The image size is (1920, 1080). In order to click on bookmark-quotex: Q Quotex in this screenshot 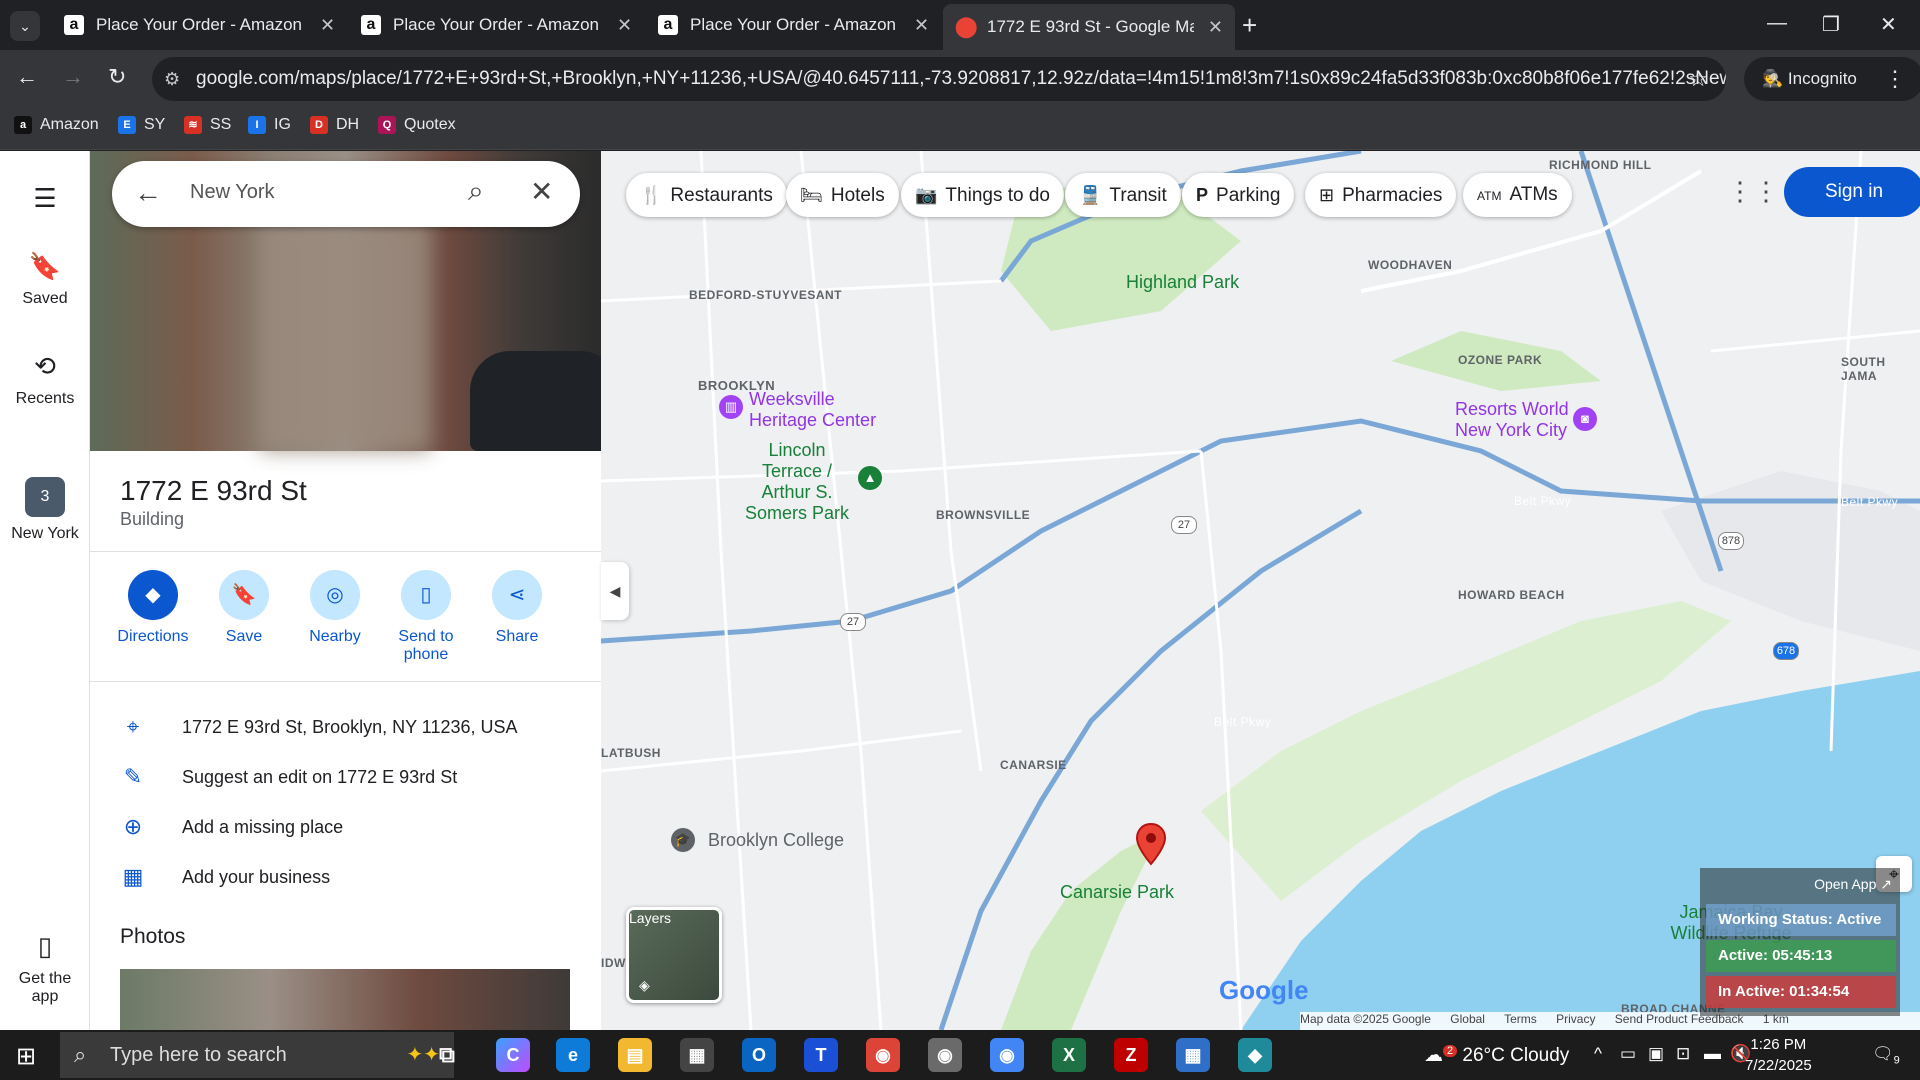, I will do `click(417, 125)`.